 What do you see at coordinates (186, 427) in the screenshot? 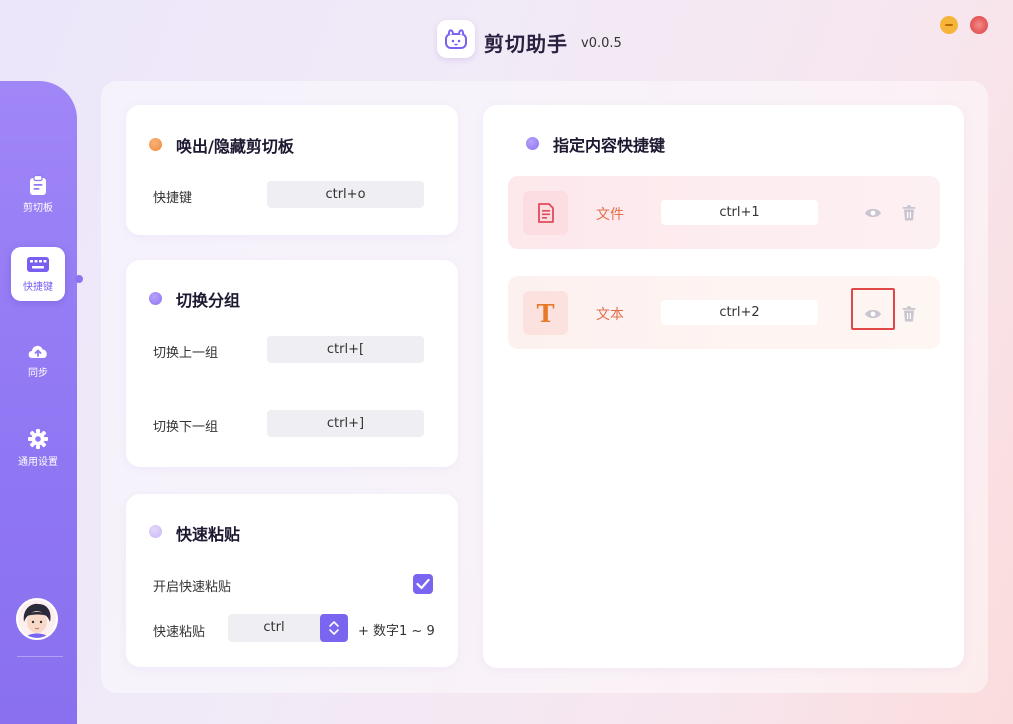
I see `next-group-label: 切换下一组` at bounding box center [186, 427].